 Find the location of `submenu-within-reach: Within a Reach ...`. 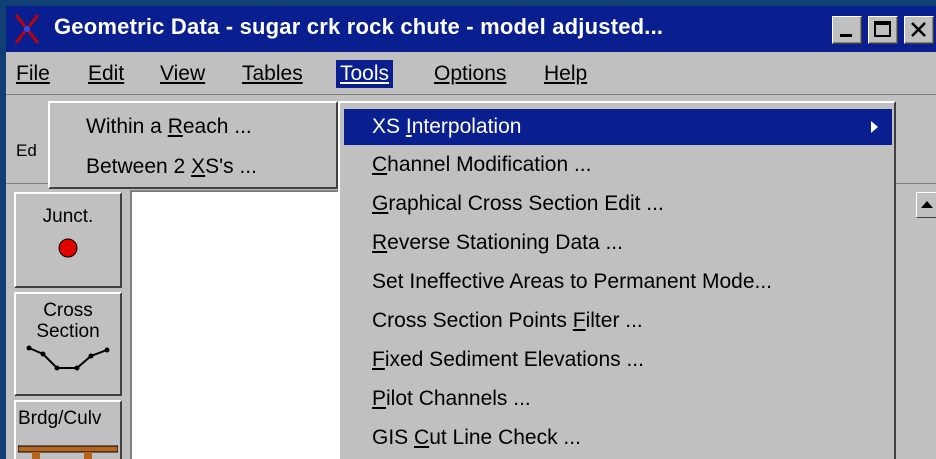

submenu-within-reach: Within a Reach ... is located at coordinates (169, 127).